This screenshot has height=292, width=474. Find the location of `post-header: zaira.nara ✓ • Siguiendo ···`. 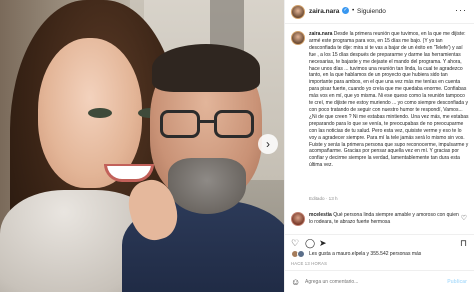

post-header: zaira.nara ✓ • Siguiendo ··· is located at coordinates (379, 12).